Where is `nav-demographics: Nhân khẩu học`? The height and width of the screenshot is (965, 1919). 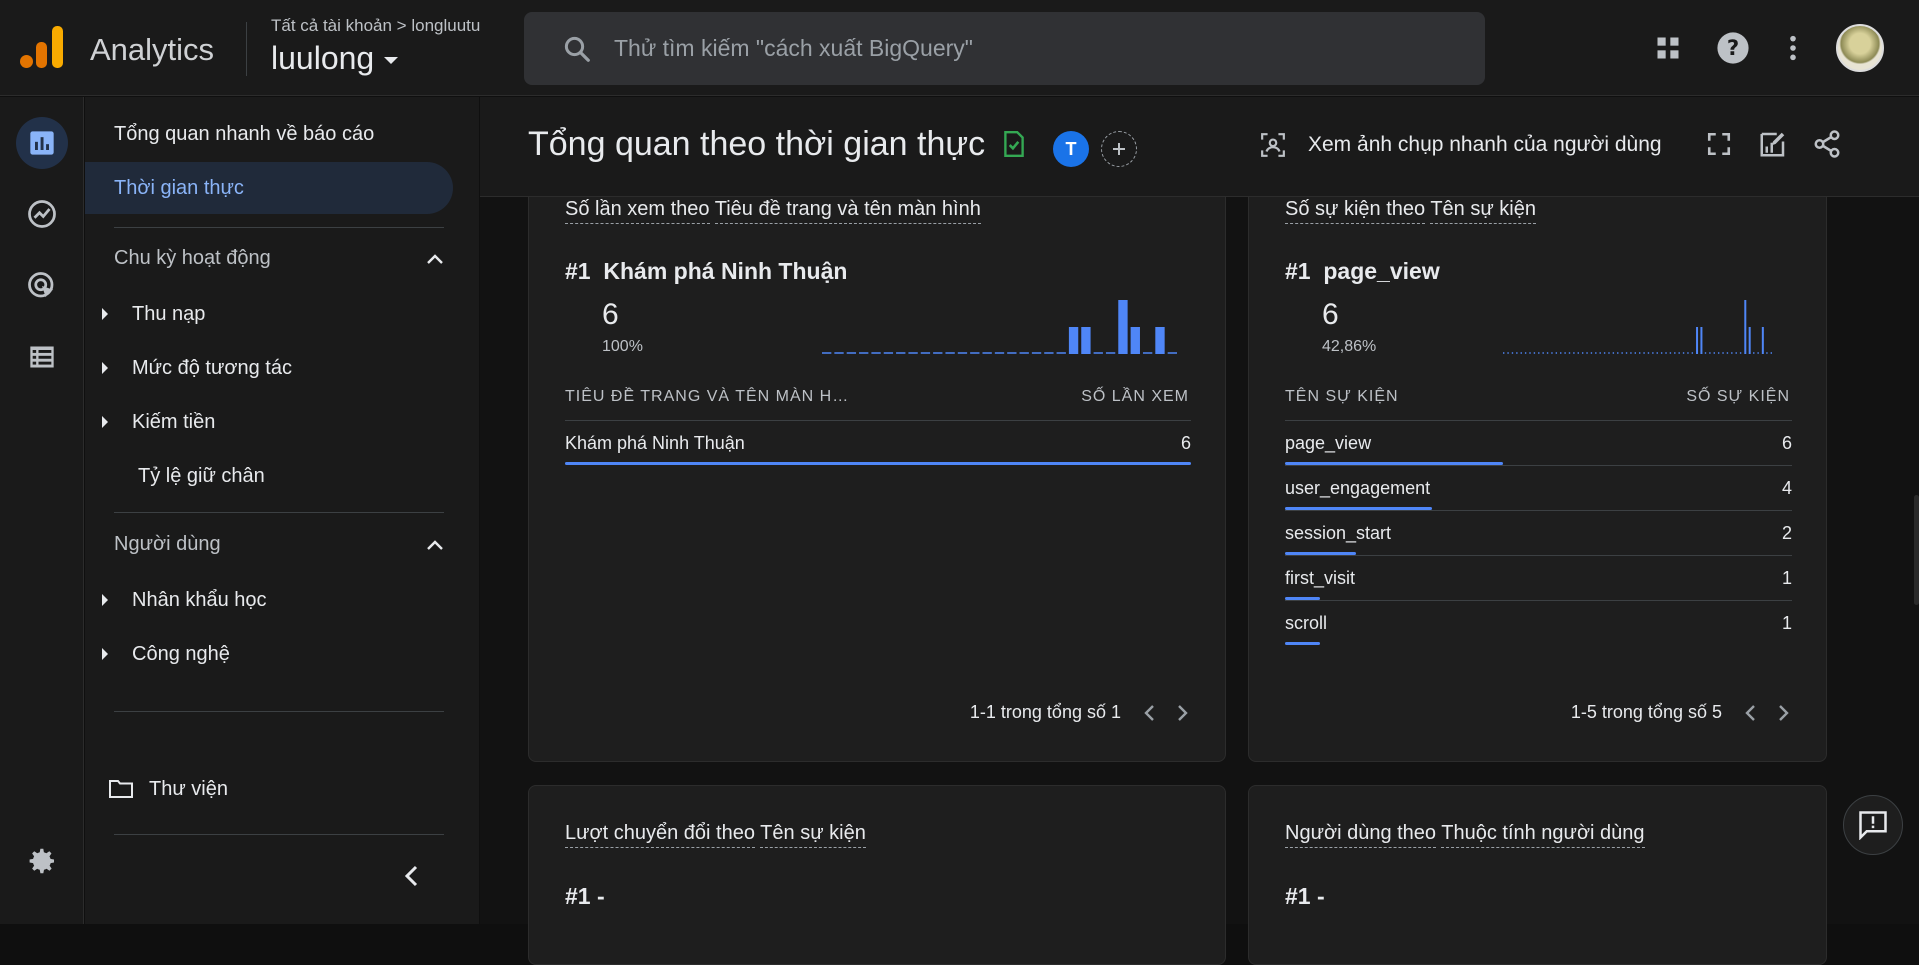 nav-demographics: Nhân khẩu học is located at coordinates (184, 600).